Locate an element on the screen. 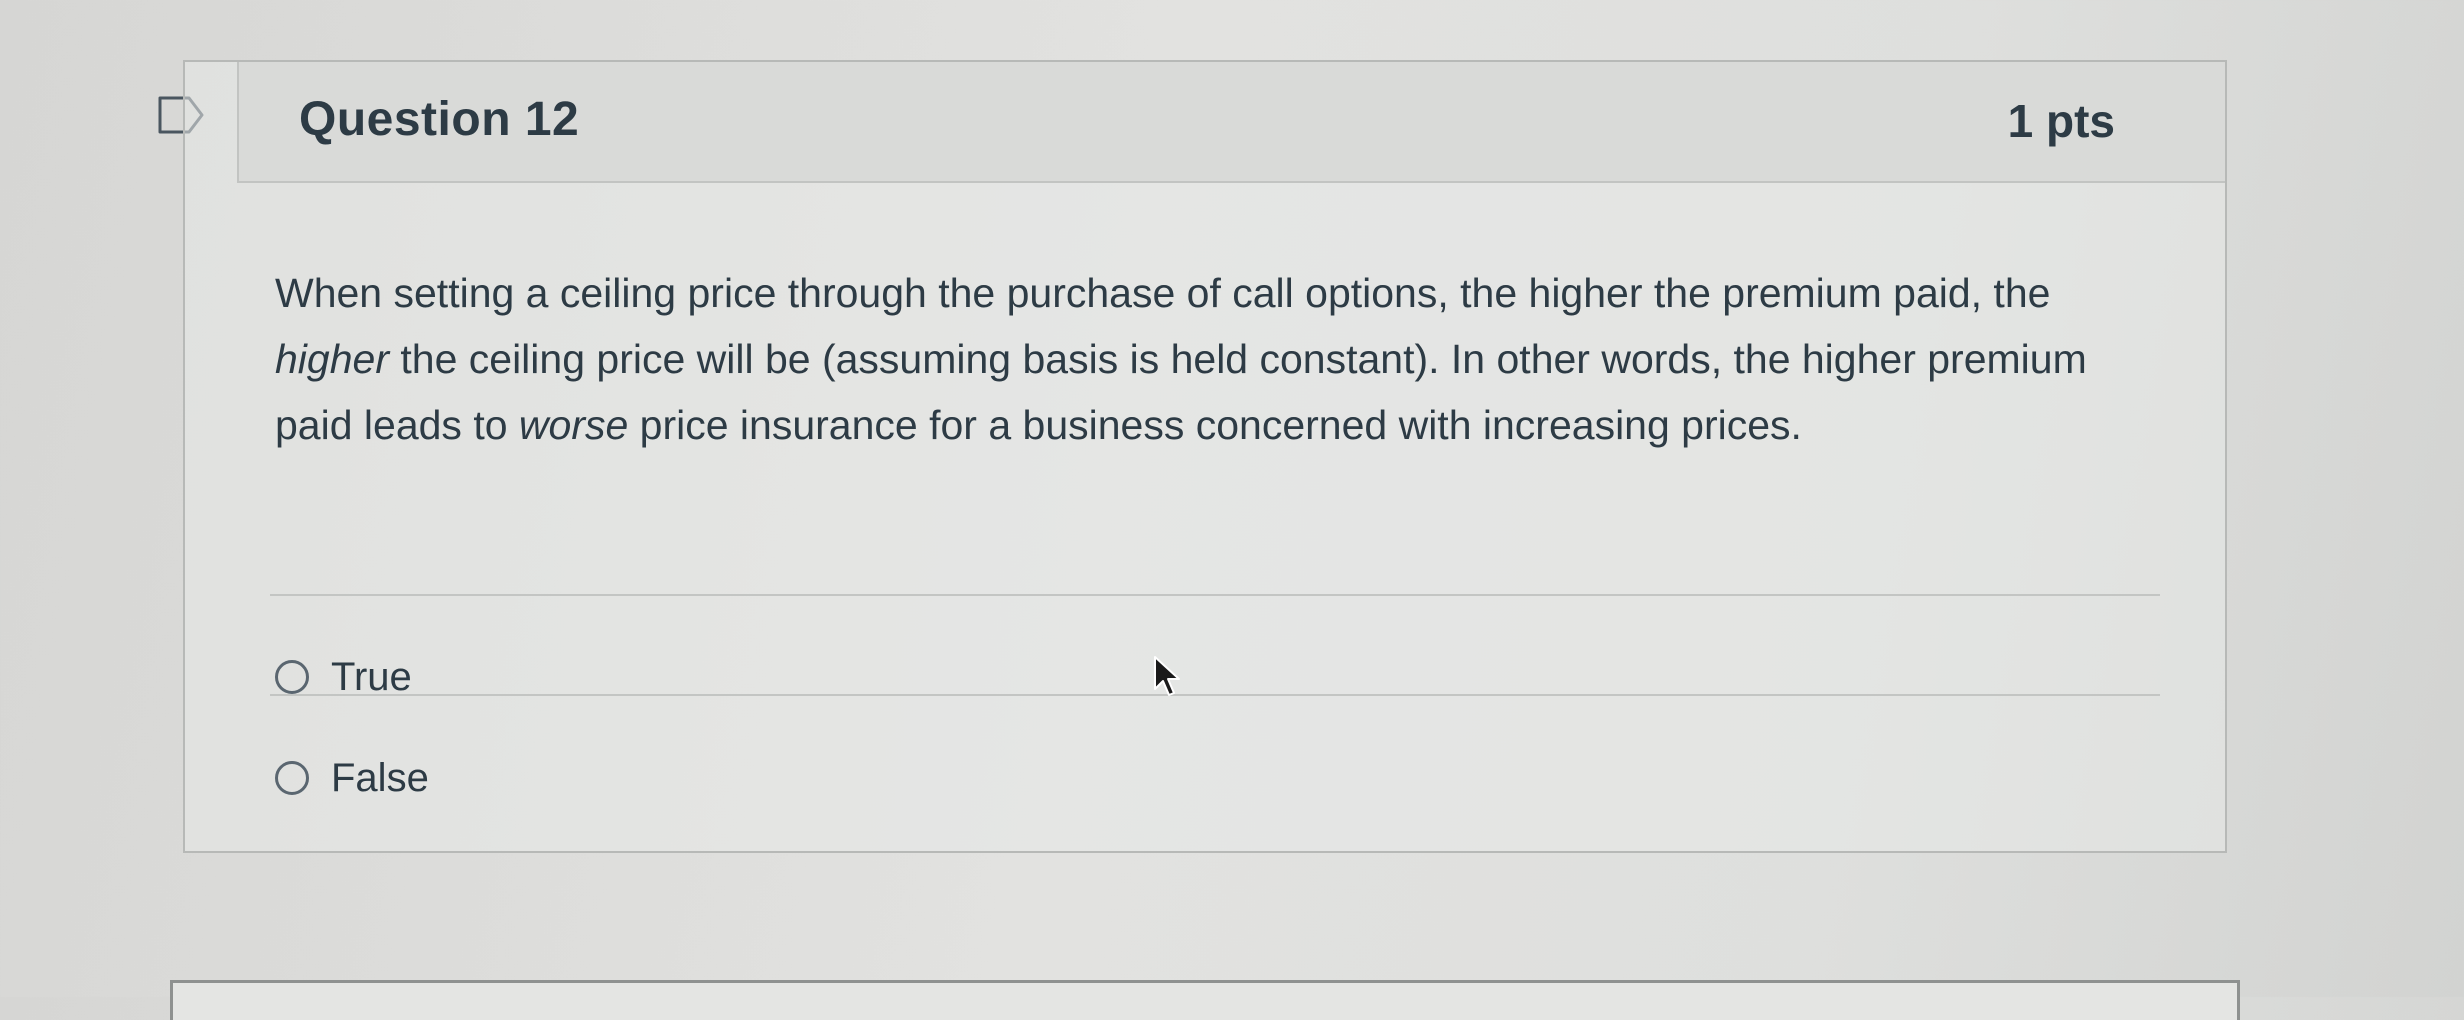 Image resolution: width=2464 pixels, height=1020 pixels. question-text-emphasis: worse is located at coordinates (573, 425).